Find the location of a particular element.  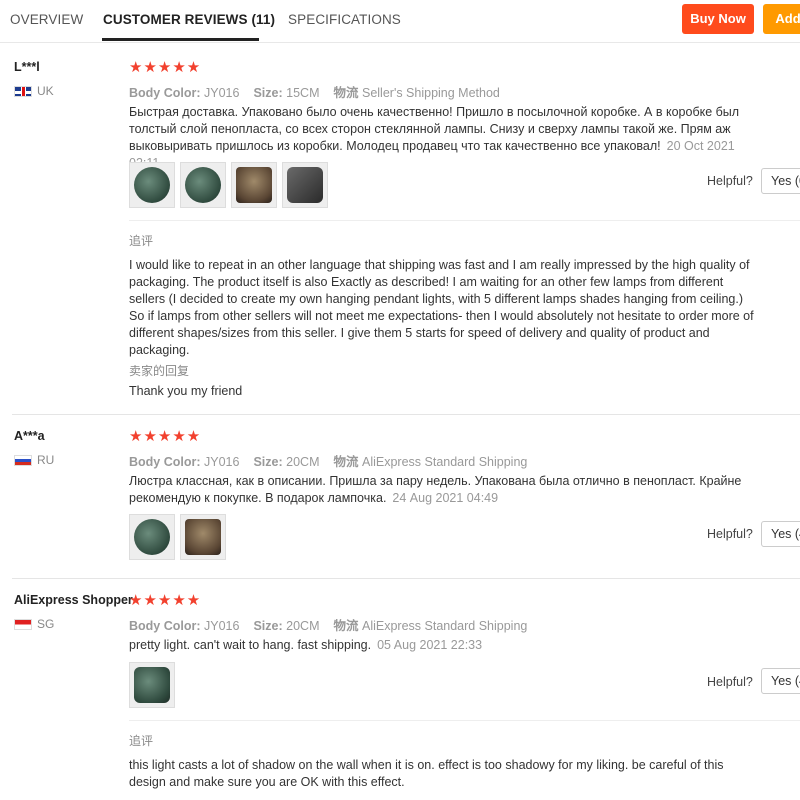

review-date: 05 Aug 2021 22:33 is located at coordinates (430, 645).